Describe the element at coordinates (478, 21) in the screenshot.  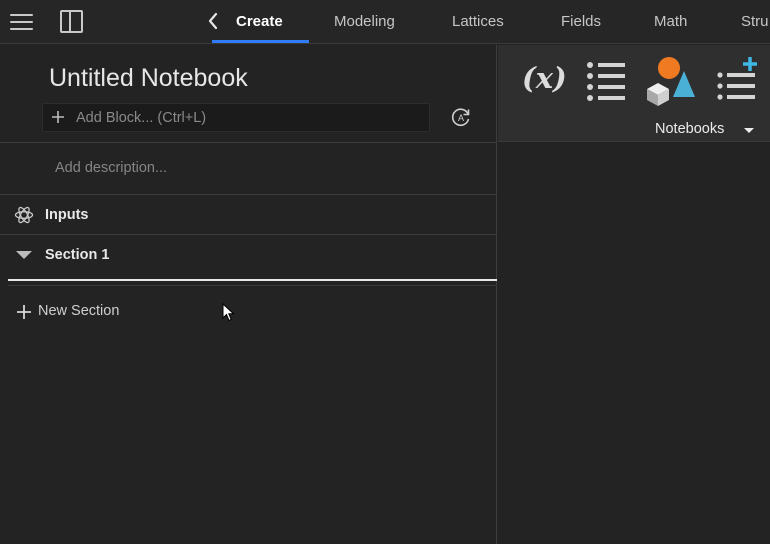
I see `tab-lattices: Lattices` at that location.